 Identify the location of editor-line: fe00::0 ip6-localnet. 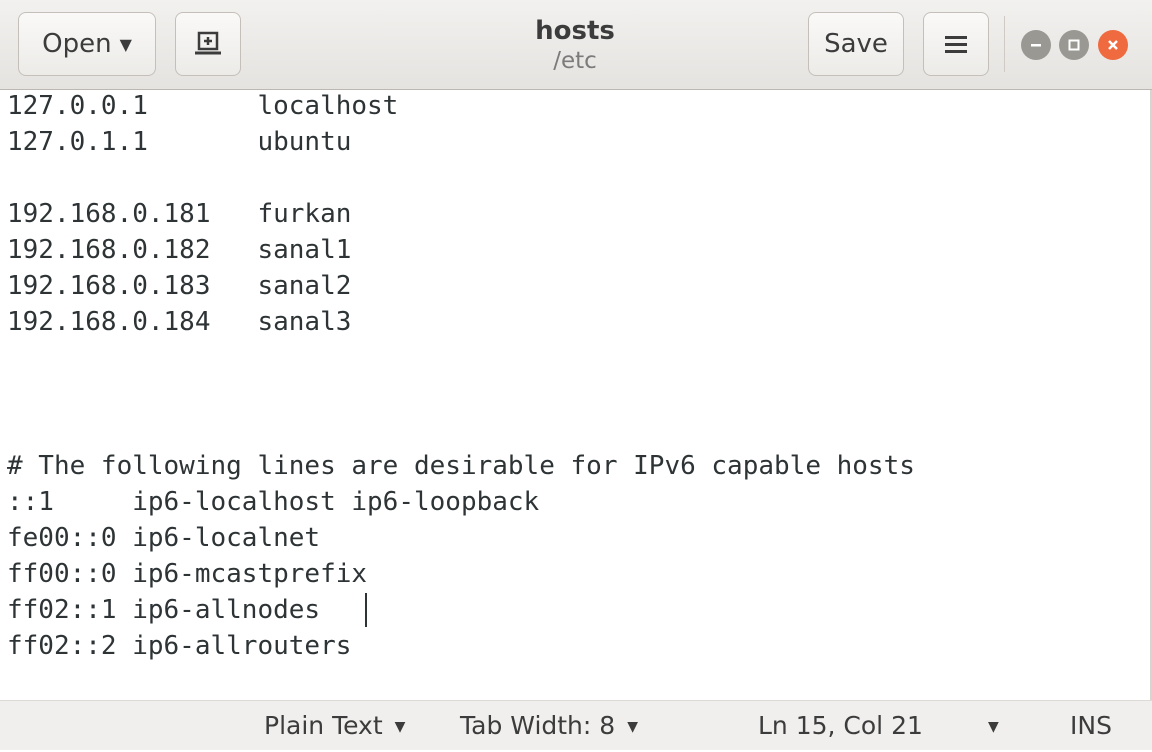
(163, 538).